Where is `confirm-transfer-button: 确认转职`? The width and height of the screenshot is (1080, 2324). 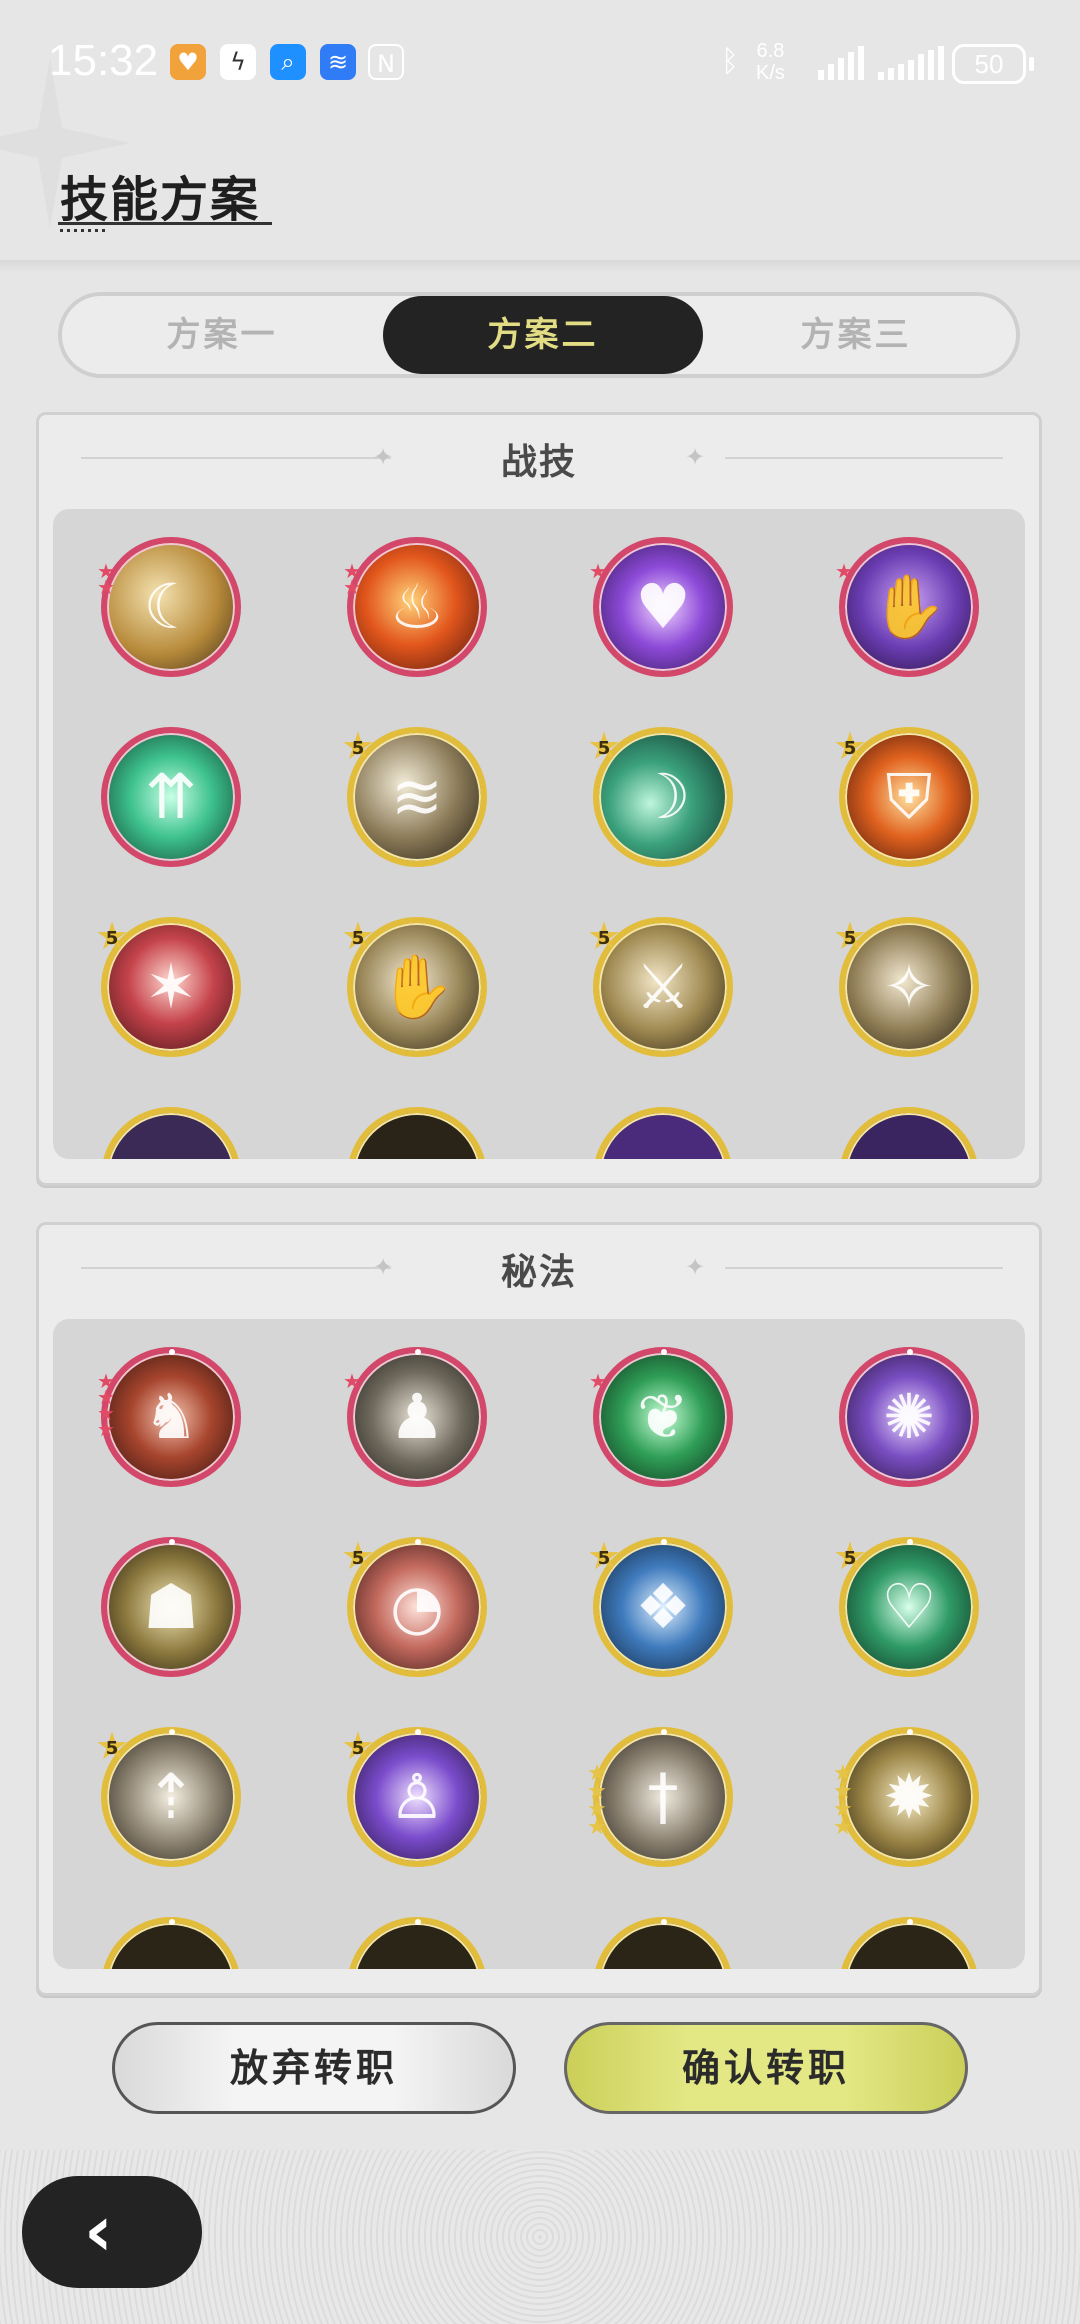 confirm-transfer-button: 确认转职 is located at coordinates (766, 2068).